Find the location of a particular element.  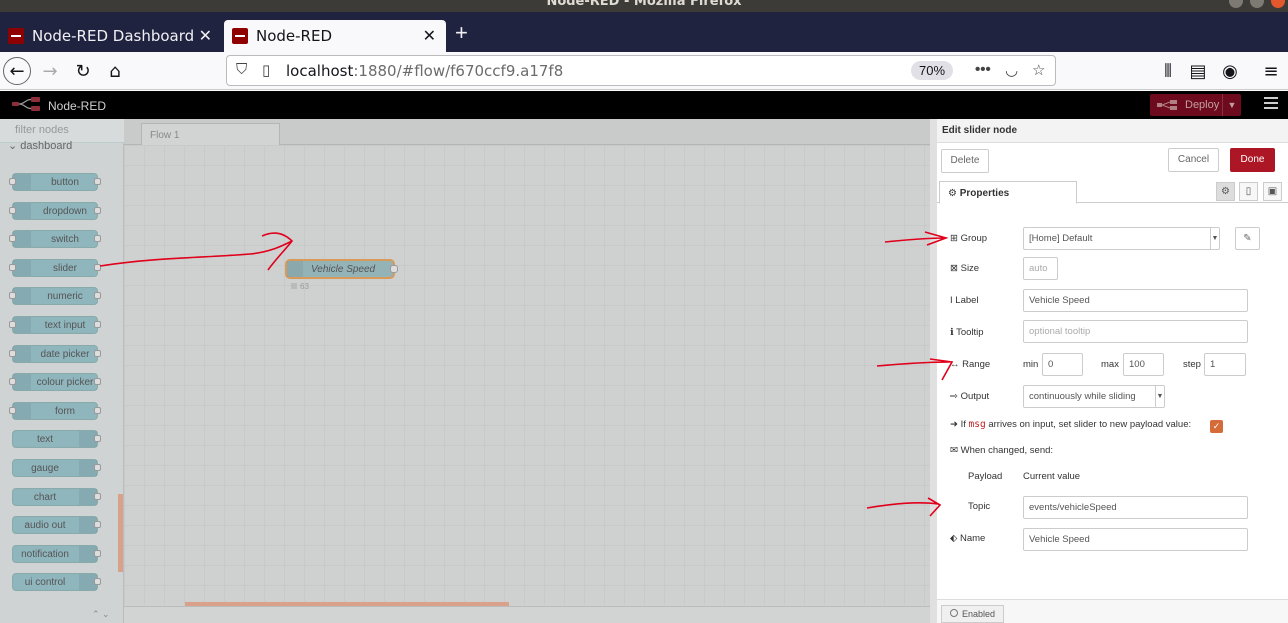

name-label: ⬖ Name is located at coordinates (968, 538).